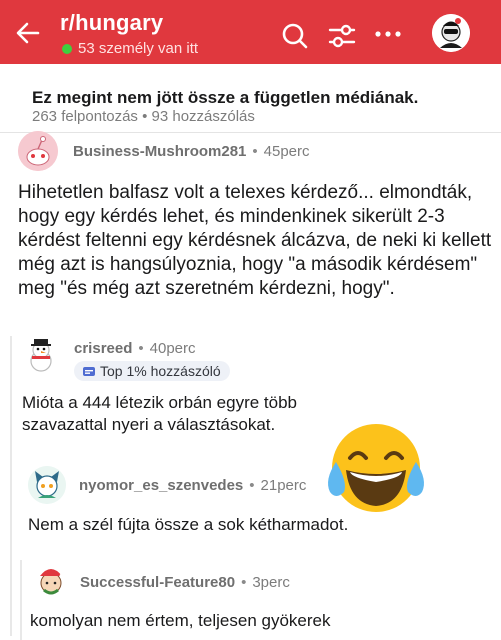  Describe the element at coordinates (192, 485) in the screenshot. I see `comment-username: nyomor_es_szenvedes • 21perc` at that location.